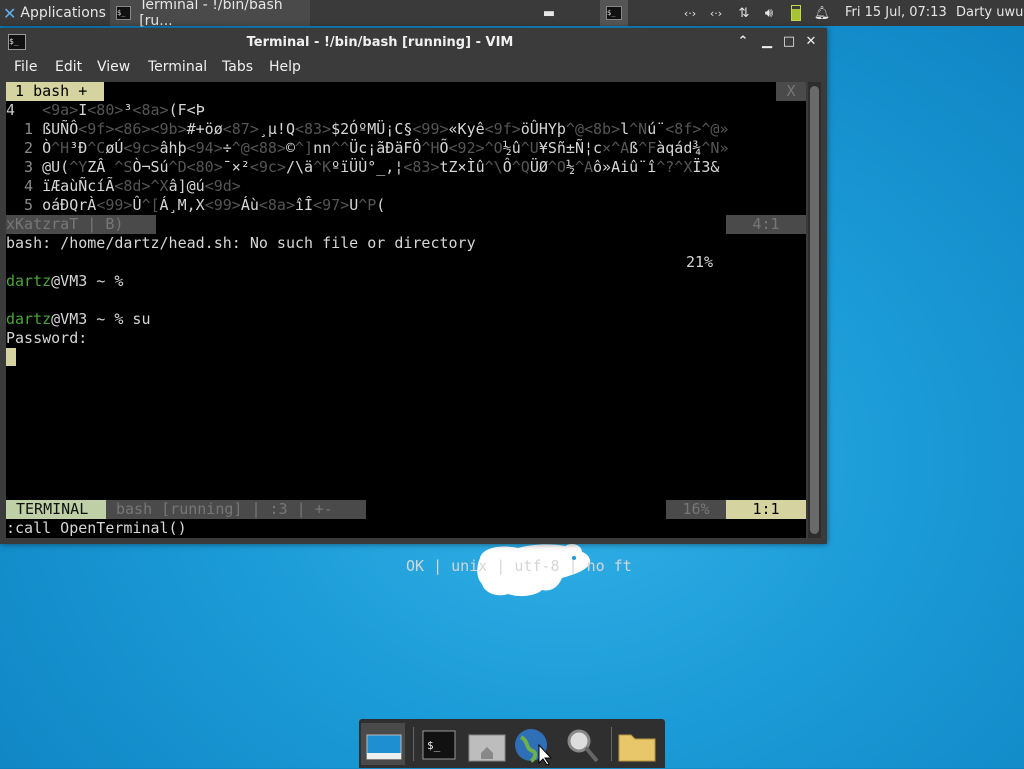  I want to click on notification-icon: 🔔︎, so click(822, 13).